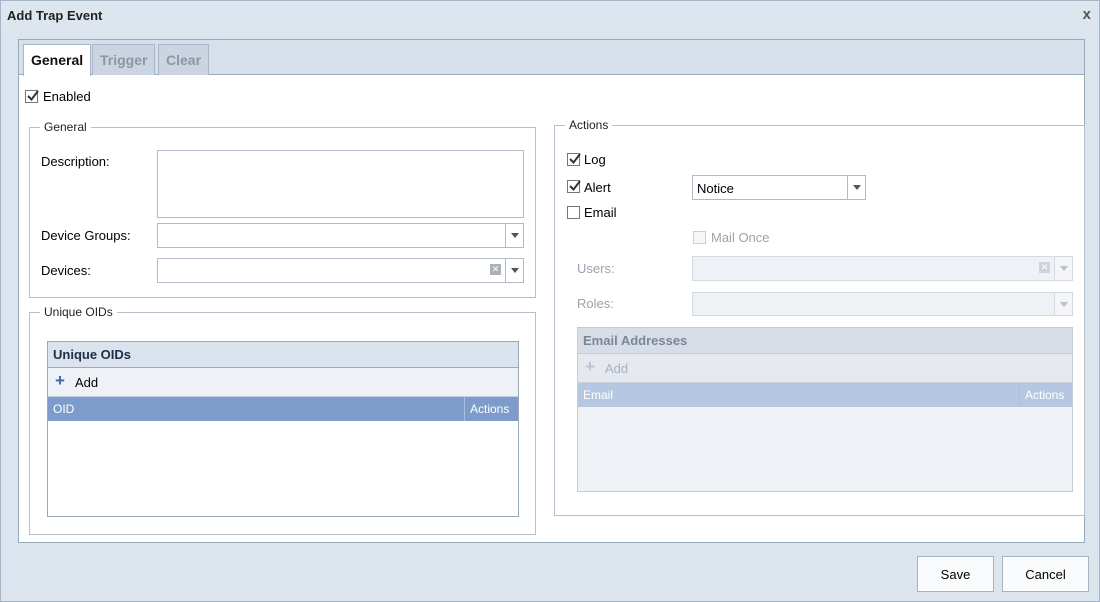 This screenshot has width=1100, height=602. What do you see at coordinates (595, 159) in the screenshot?
I see `log-label: Log` at bounding box center [595, 159].